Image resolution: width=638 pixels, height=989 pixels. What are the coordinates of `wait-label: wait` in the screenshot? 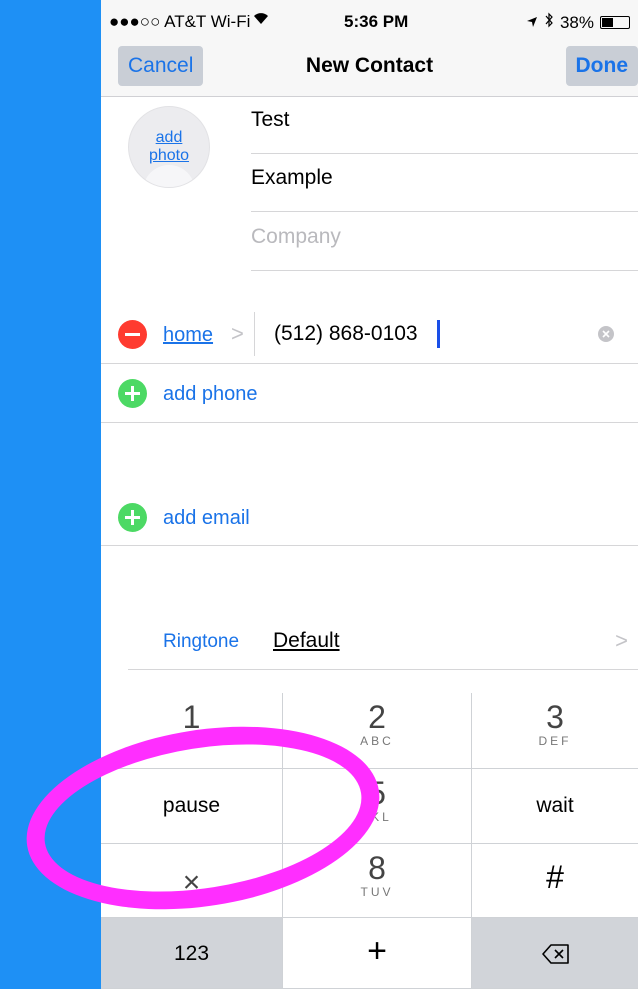 It's located at (555, 805).